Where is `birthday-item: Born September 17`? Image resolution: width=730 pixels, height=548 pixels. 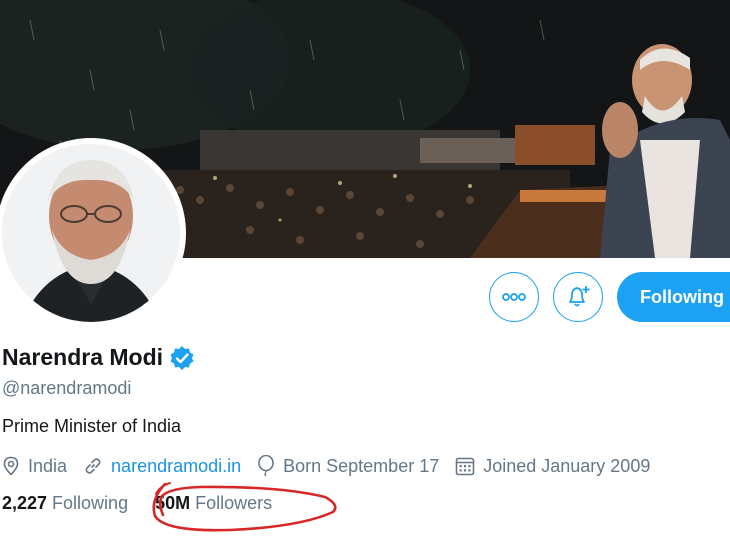 birthday-item: Born September 17 is located at coordinates (348, 466).